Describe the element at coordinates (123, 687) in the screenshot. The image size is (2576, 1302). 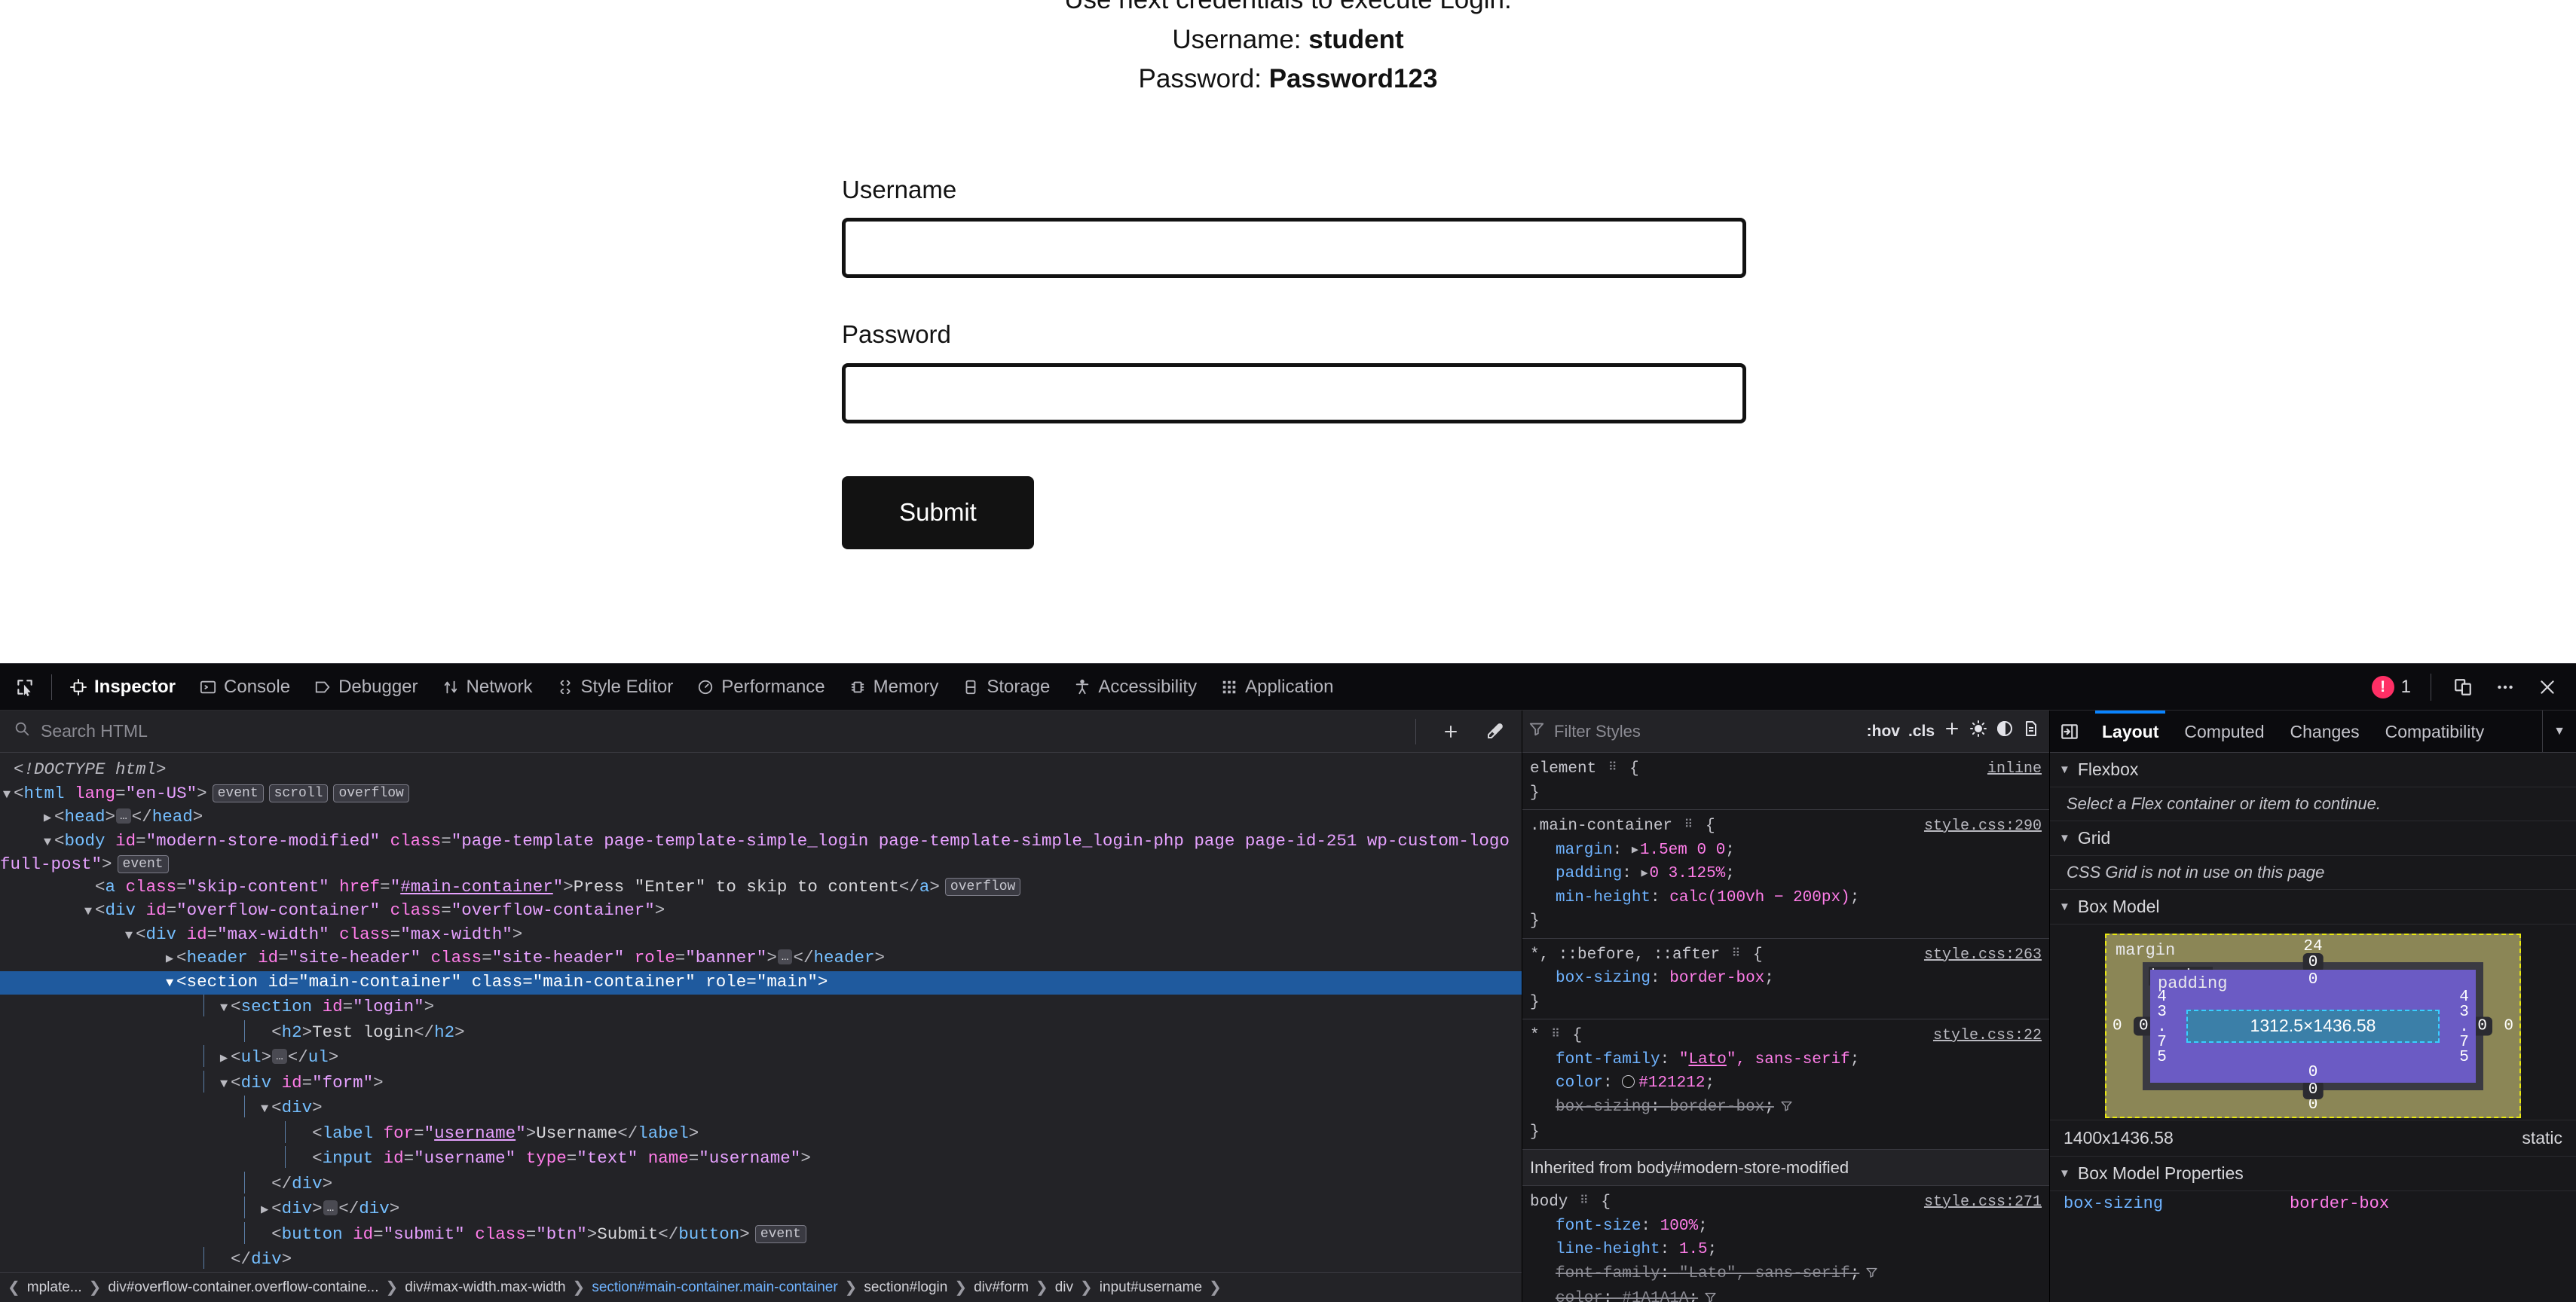
I see `tab-inspector: Inspector` at that location.